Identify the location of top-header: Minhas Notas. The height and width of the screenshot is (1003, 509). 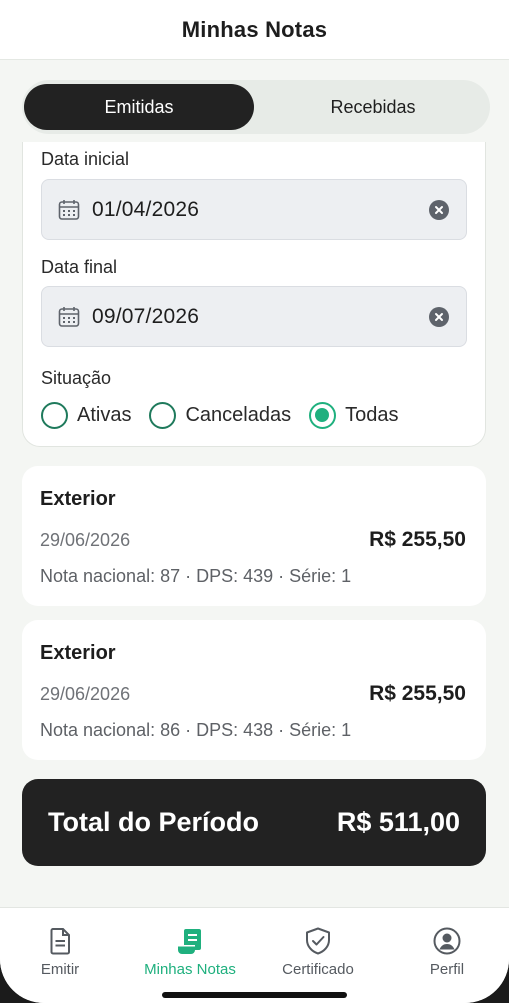
(254, 30).